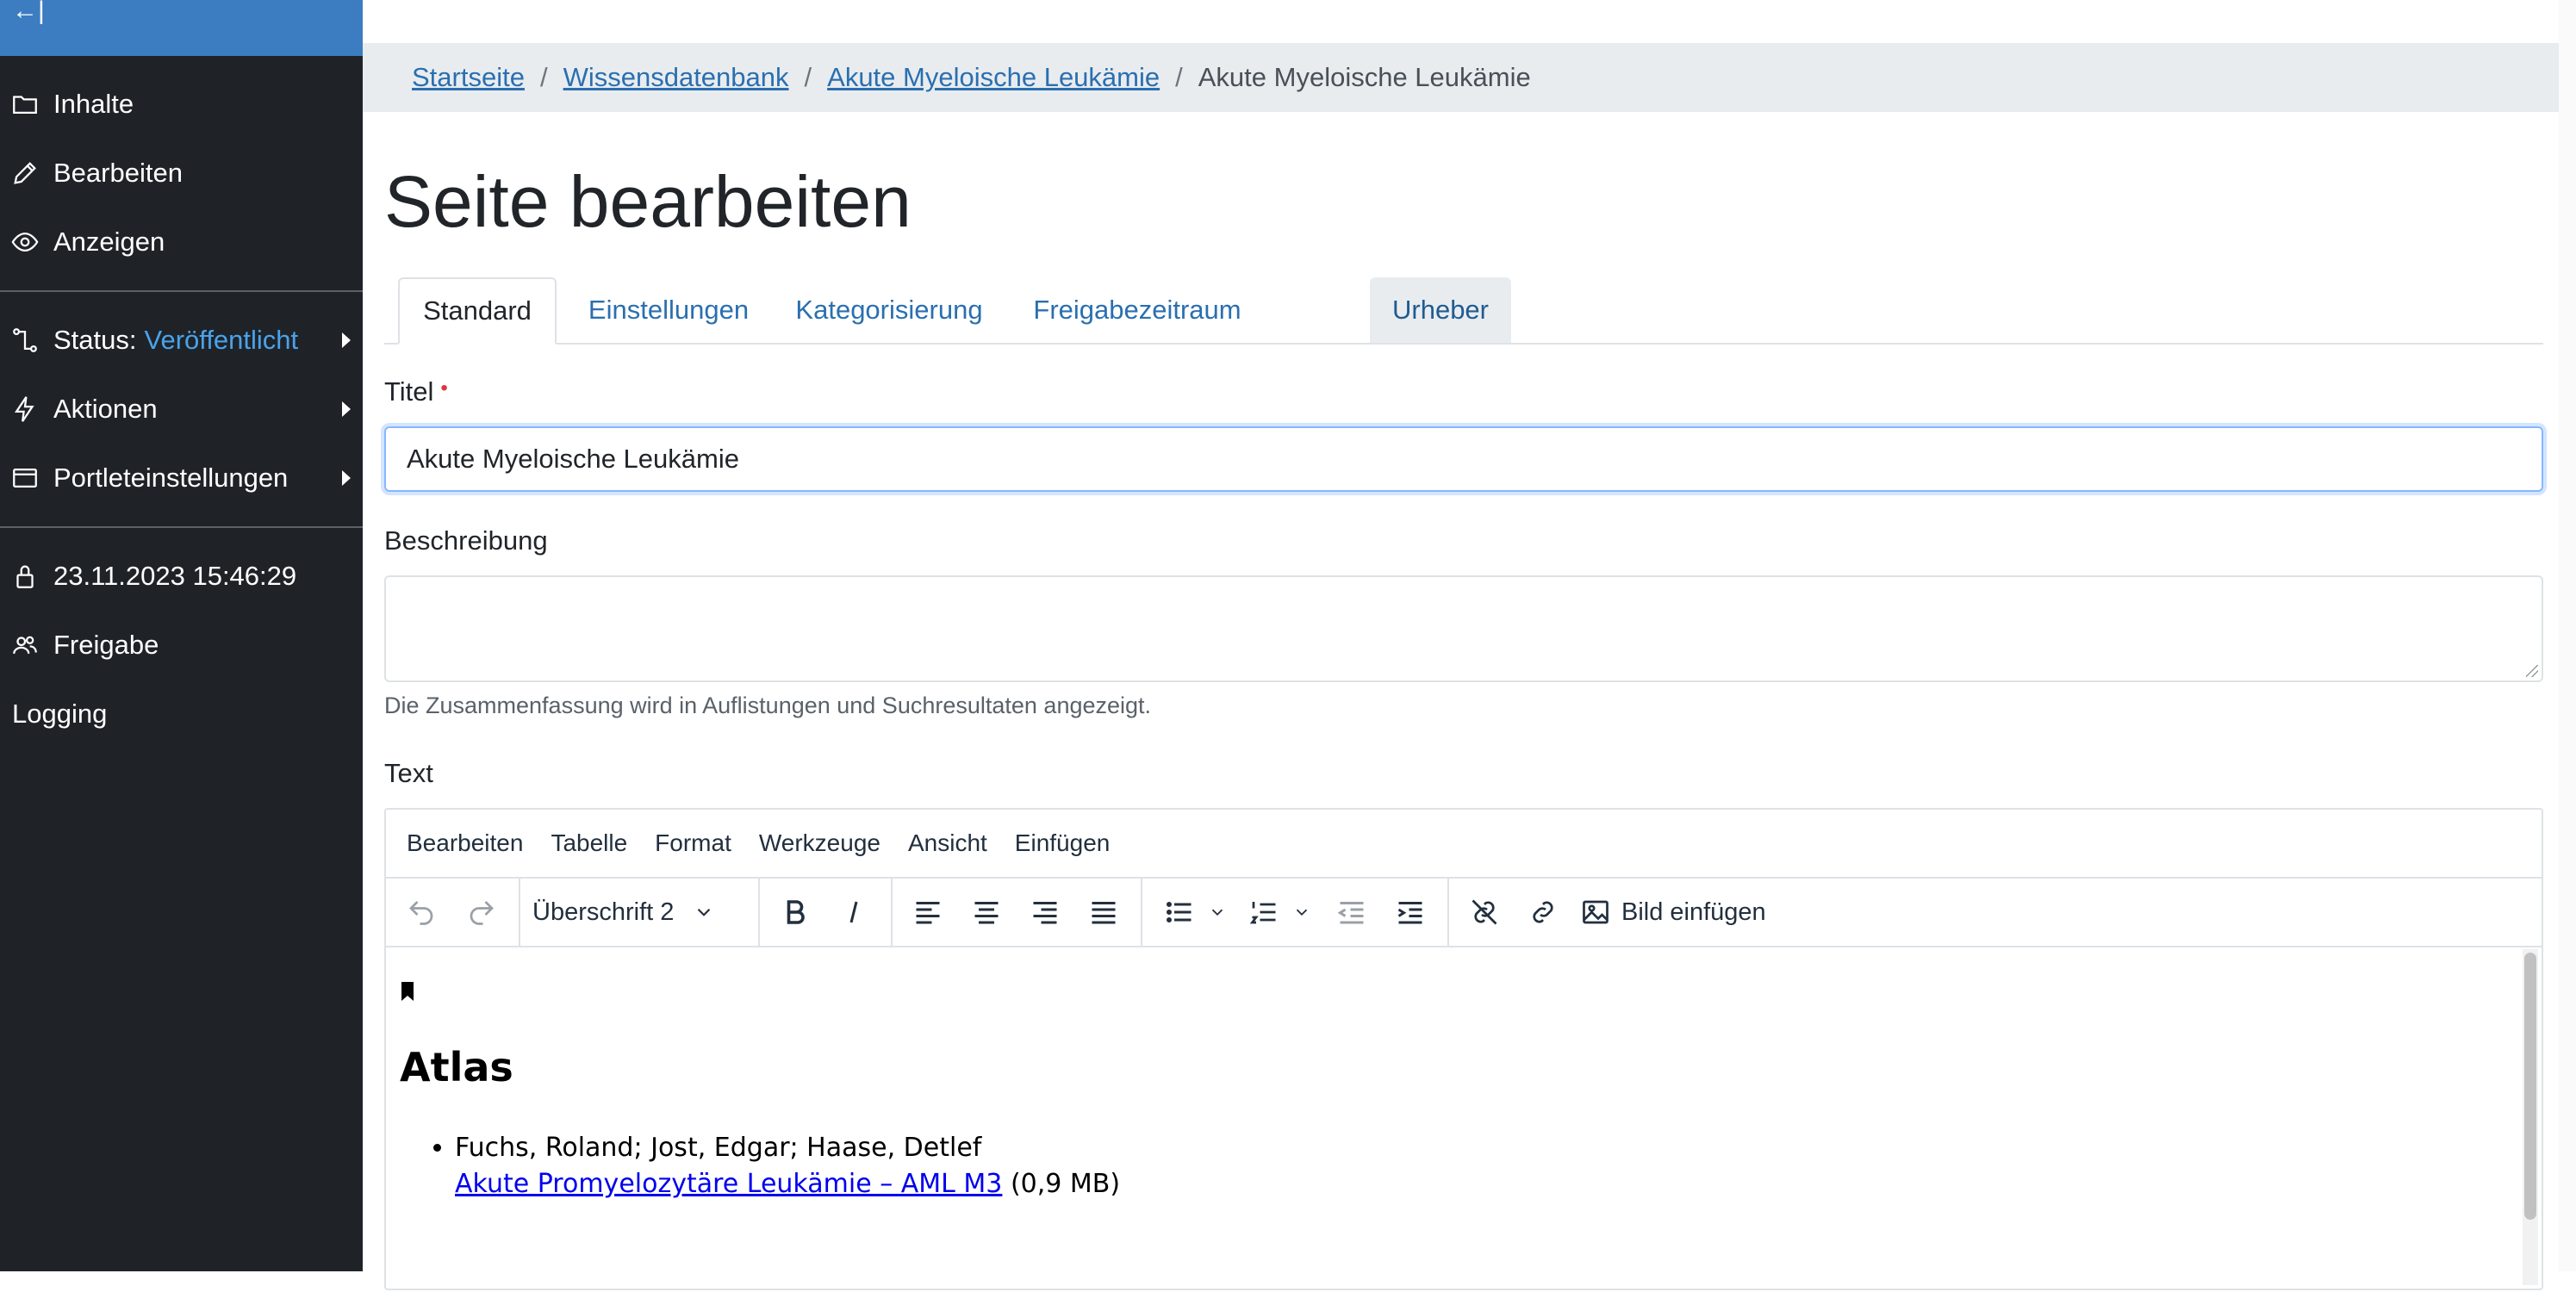 This screenshot has width=2576, height=1292. I want to click on title-input-value: Akute Myeloische Leukämie, so click(573, 459).